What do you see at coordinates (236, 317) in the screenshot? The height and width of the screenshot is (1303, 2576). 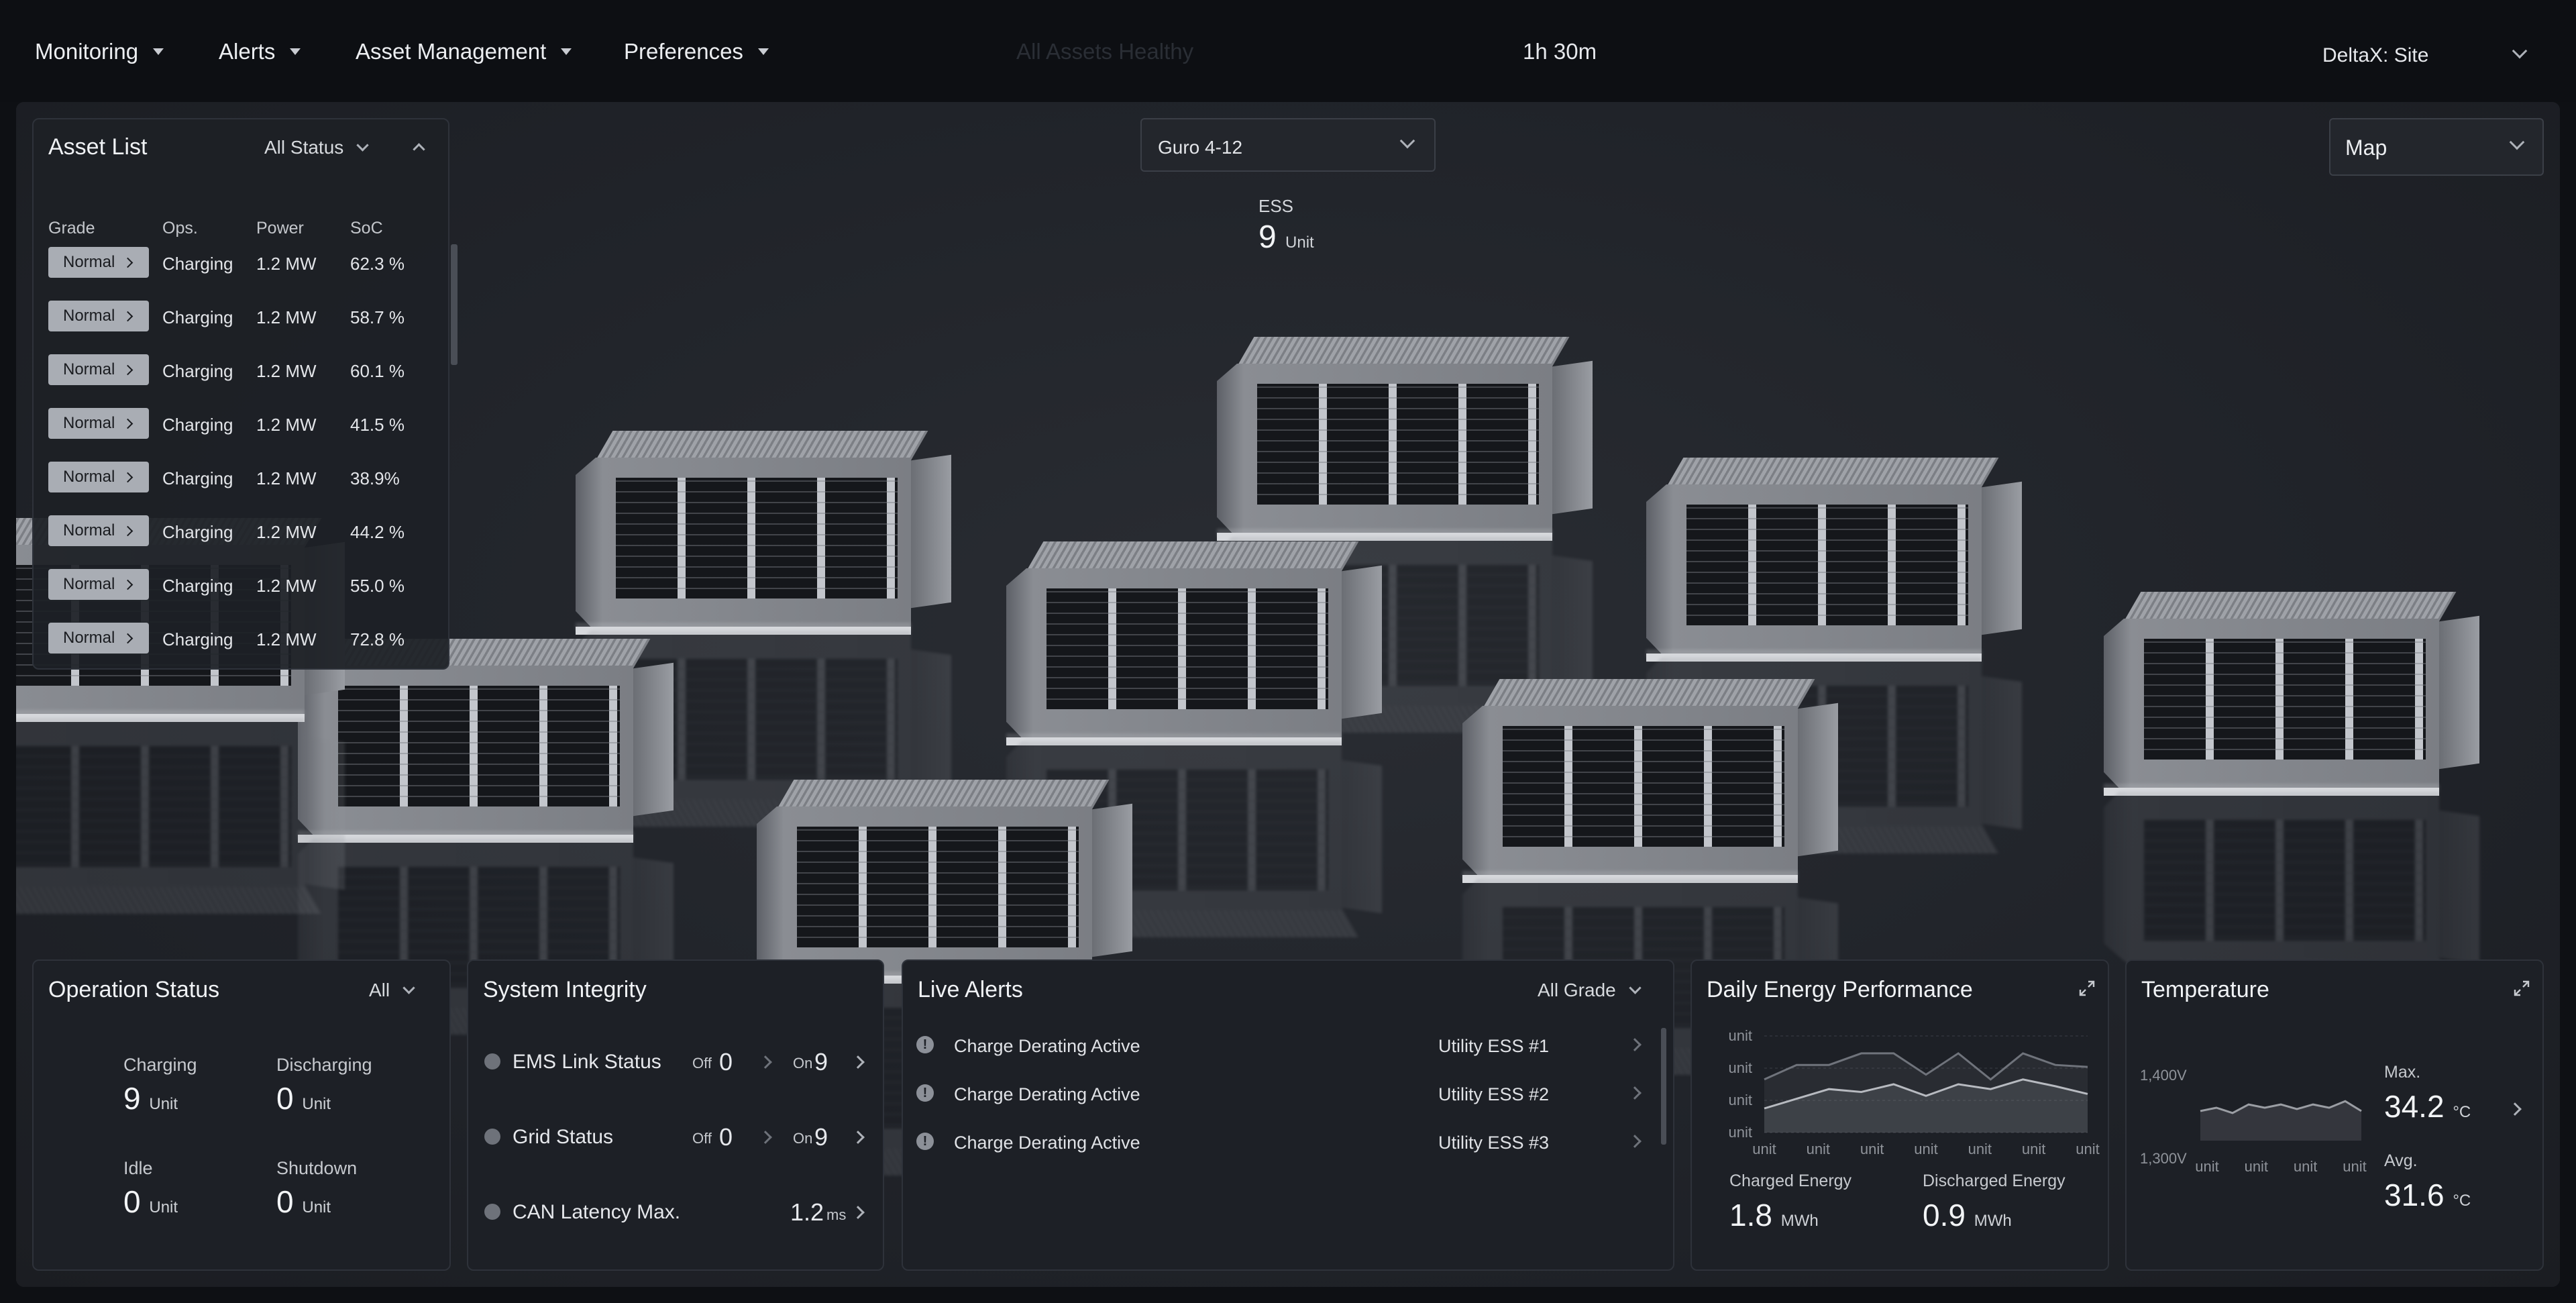 I see `asset-row: Normal Charging 1.2 MW 58.7 %` at bounding box center [236, 317].